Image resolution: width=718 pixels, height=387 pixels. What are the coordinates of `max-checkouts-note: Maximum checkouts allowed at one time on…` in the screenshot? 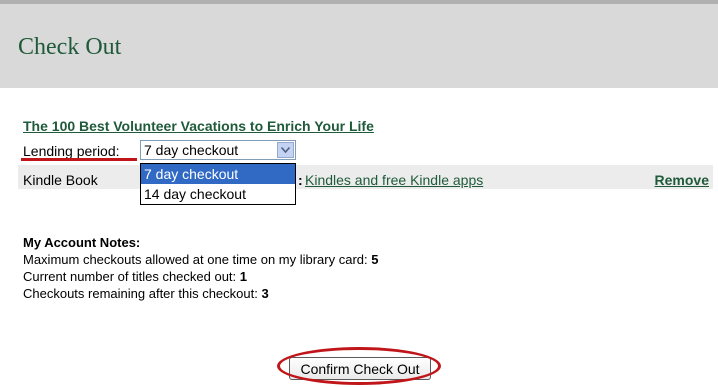 It's located at (200, 259).